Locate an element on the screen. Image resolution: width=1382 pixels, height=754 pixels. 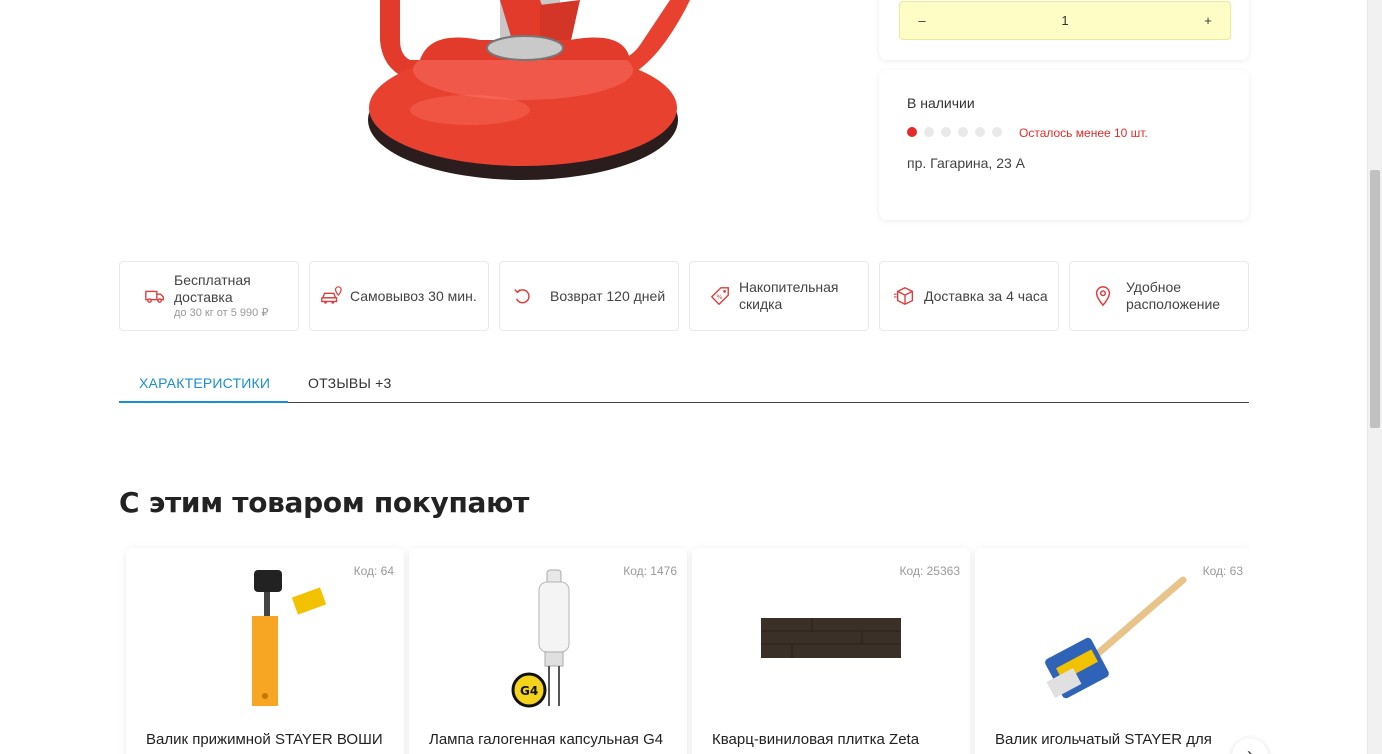
roller-icon is located at coordinates (289, 638).